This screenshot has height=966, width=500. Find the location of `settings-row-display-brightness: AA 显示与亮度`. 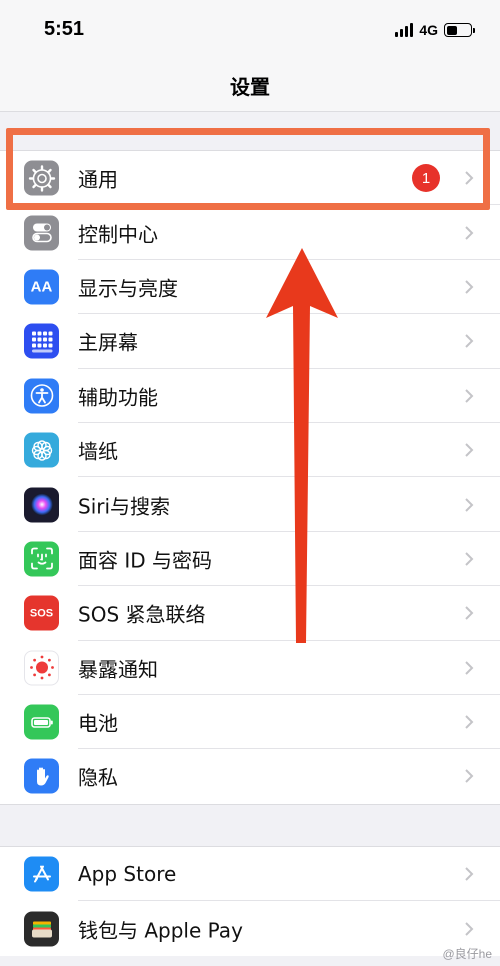

settings-row-display-brightness: AA 显示与亮度 is located at coordinates (250, 287).